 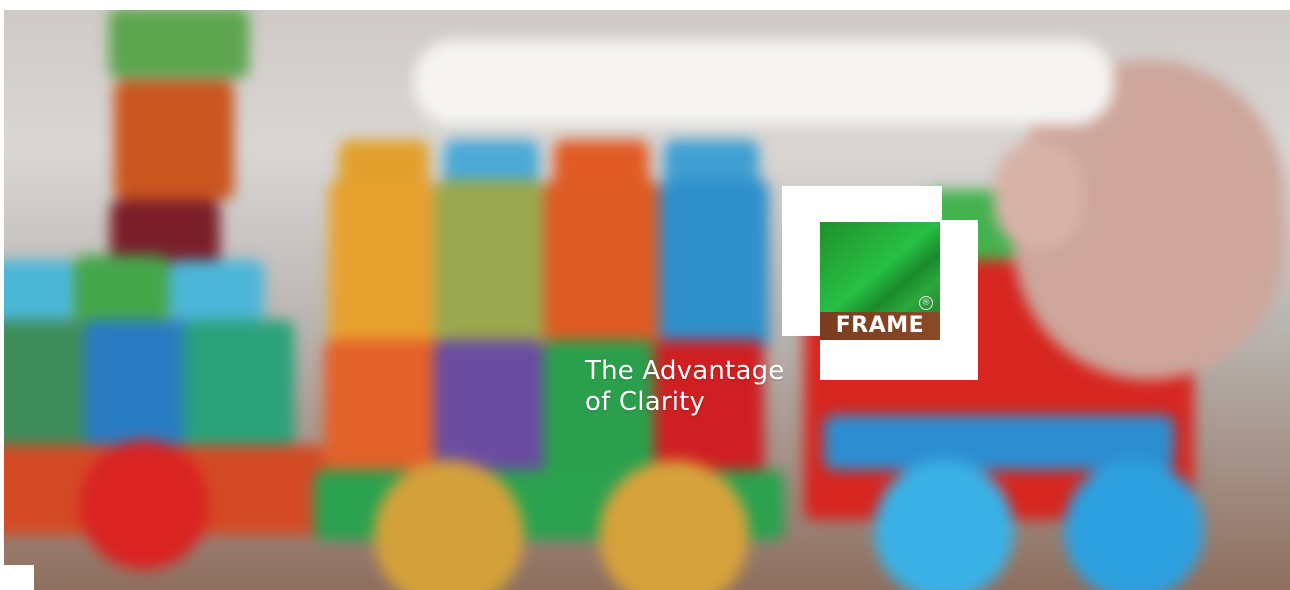 What do you see at coordinates (17, 577) in the screenshot?
I see `white-corner-bottom-left` at bounding box center [17, 577].